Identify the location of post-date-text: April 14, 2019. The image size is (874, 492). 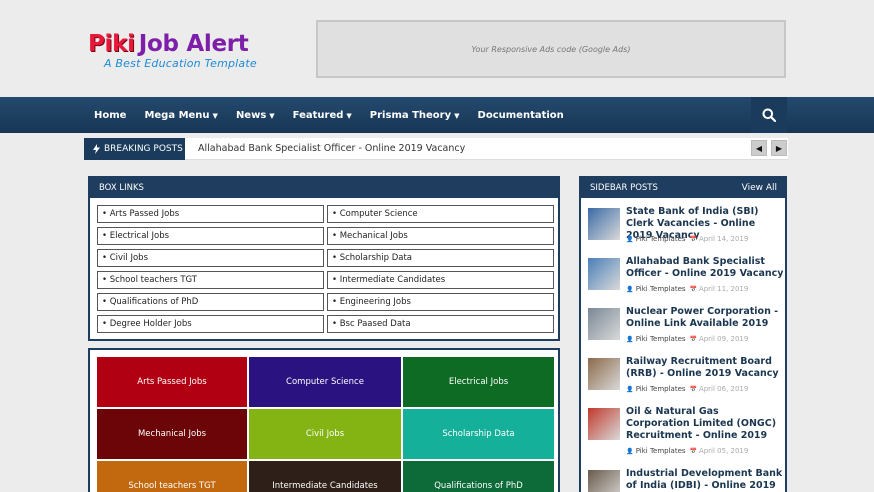
(723, 239).